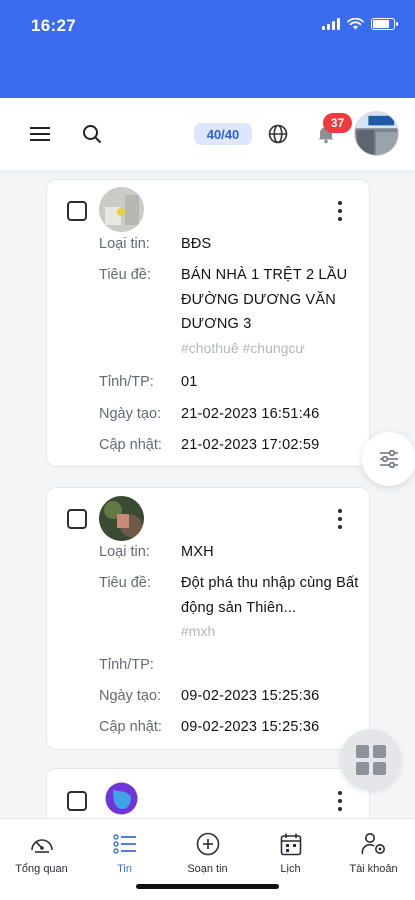  I want to click on menu-icon, so click(40, 134).